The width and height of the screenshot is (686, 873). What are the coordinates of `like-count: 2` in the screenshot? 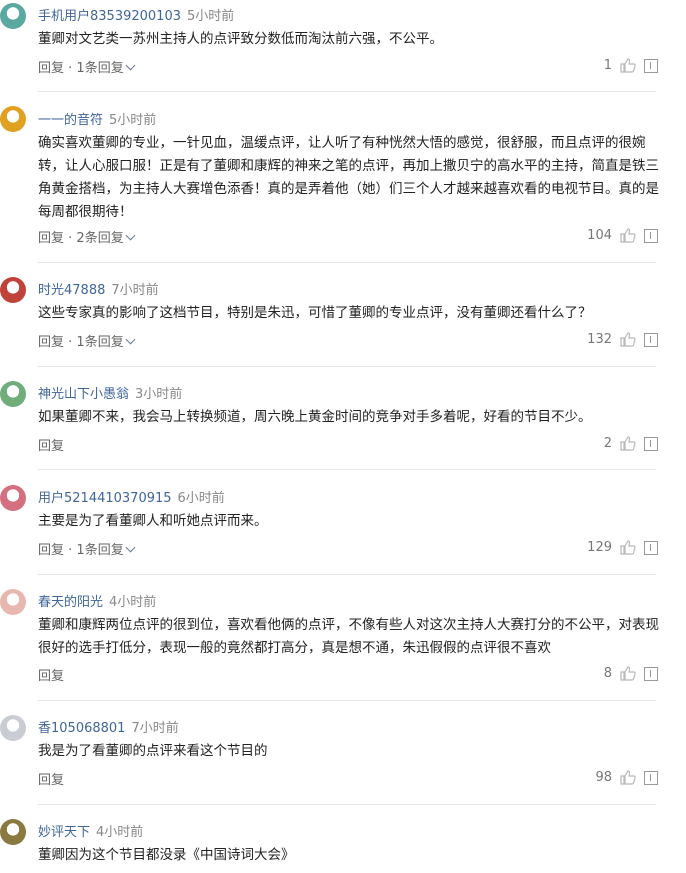 It's located at (607, 443).